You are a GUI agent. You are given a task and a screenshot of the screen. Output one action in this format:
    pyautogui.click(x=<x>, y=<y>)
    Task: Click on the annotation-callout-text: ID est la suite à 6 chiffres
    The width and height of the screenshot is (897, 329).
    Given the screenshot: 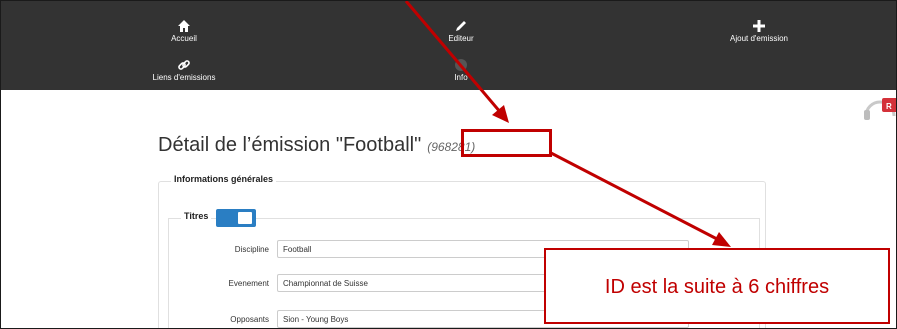 What is the action you would take?
    pyautogui.click(x=717, y=287)
    